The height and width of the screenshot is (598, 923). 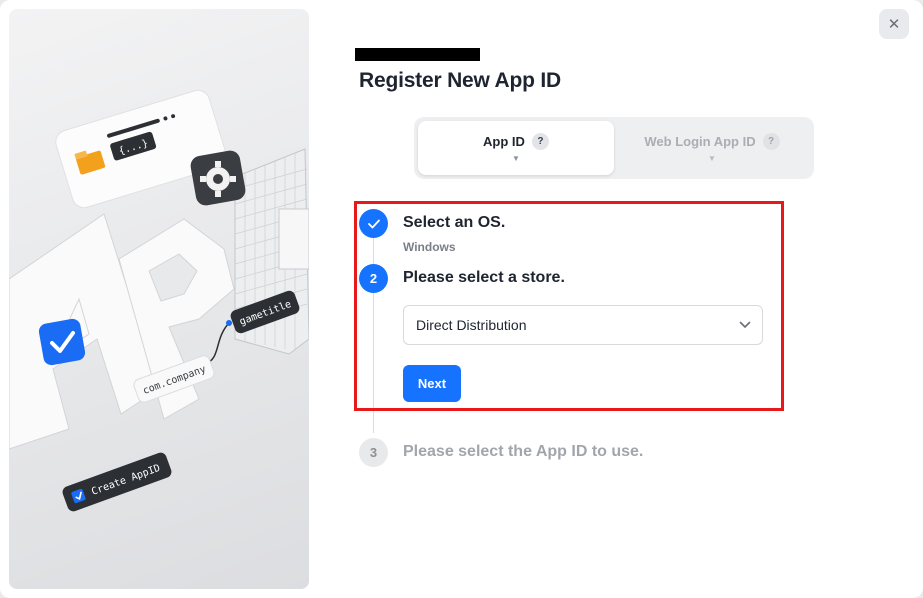 I want to click on step-2-title: Please select a store., so click(x=484, y=277).